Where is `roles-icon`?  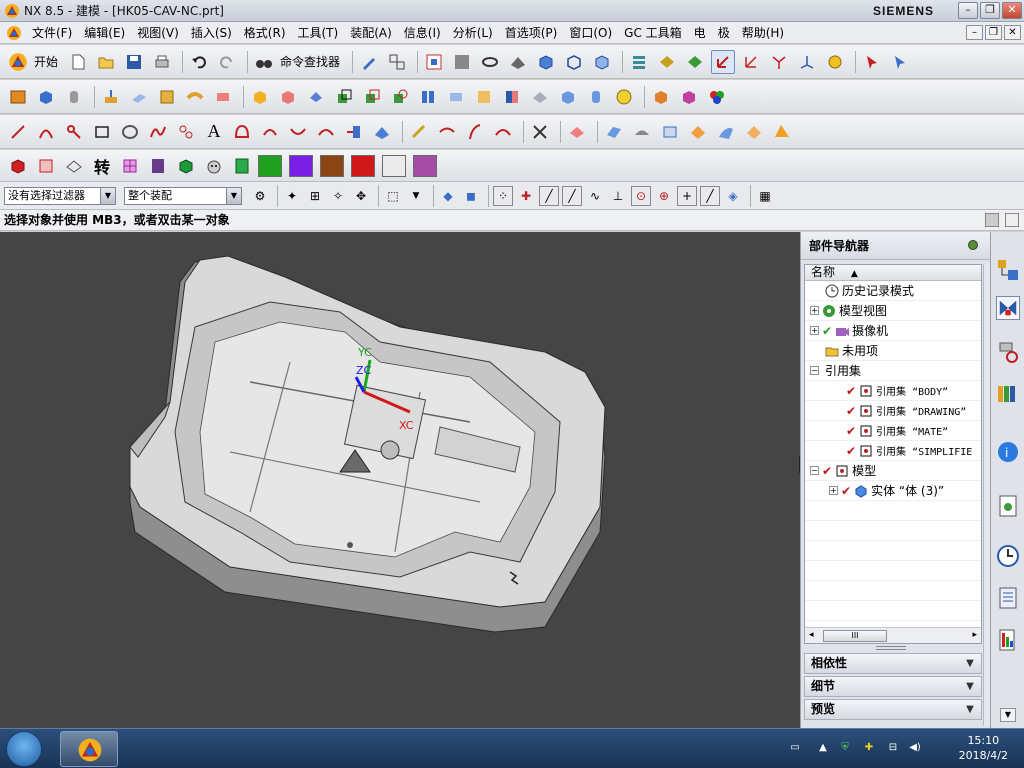
roles-icon is located at coordinates (1008, 640).